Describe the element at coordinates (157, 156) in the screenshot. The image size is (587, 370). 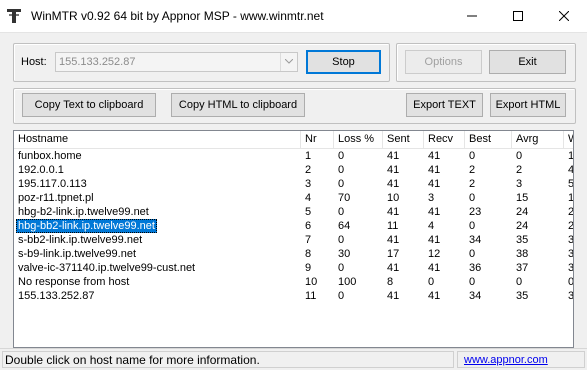
I see `hostname-cell: funbox.home` at that location.